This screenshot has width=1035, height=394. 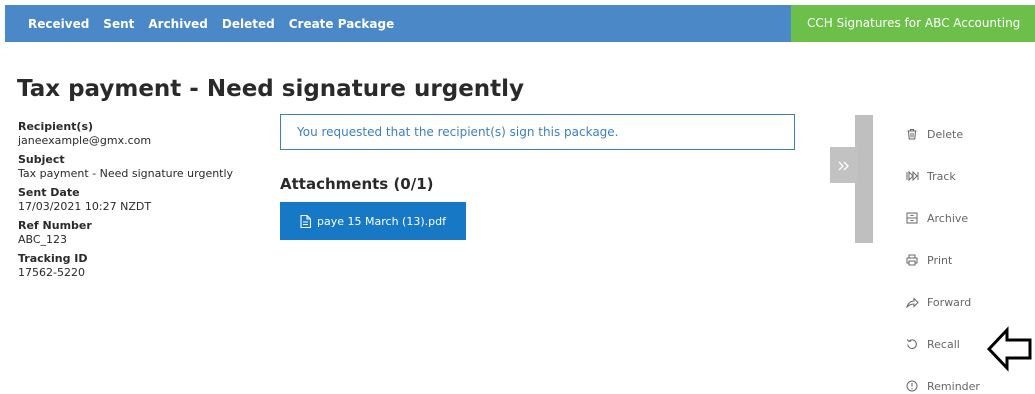 I want to click on track-icon, so click(x=912, y=176).